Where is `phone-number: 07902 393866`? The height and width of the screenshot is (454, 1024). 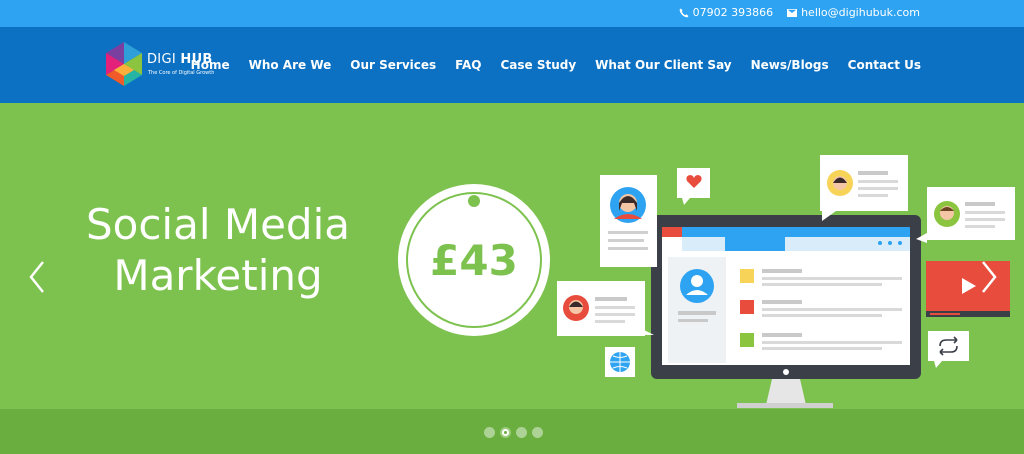 phone-number: 07902 393866 is located at coordinates (733, 12).